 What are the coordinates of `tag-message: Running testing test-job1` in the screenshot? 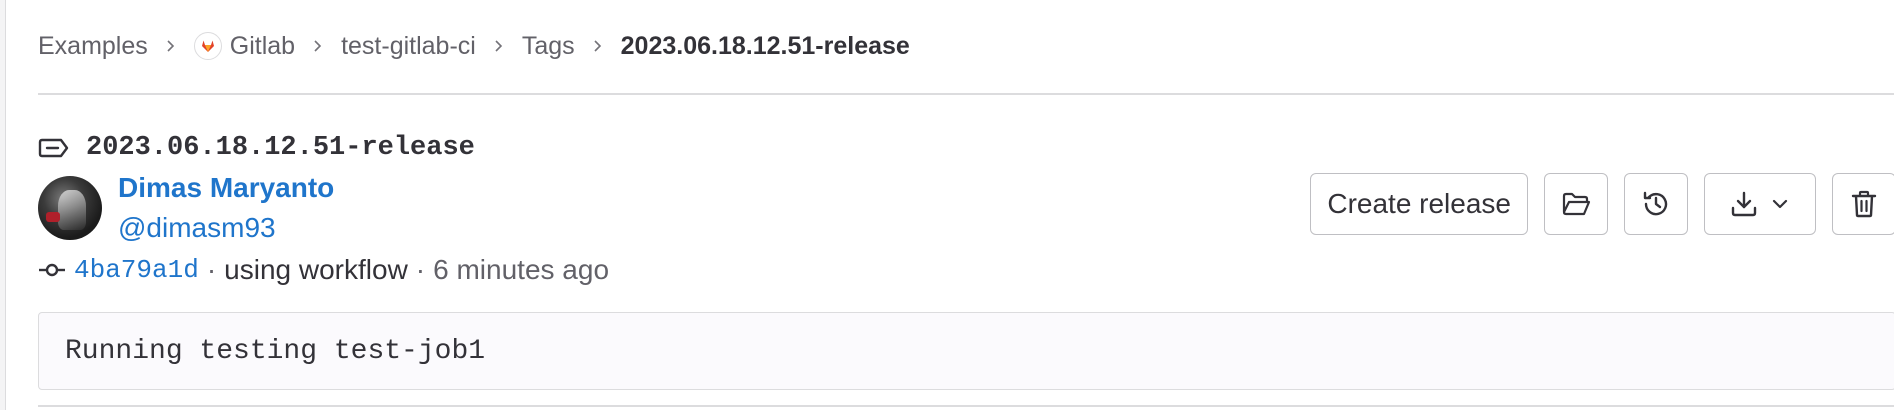 It's located at (275, 351).